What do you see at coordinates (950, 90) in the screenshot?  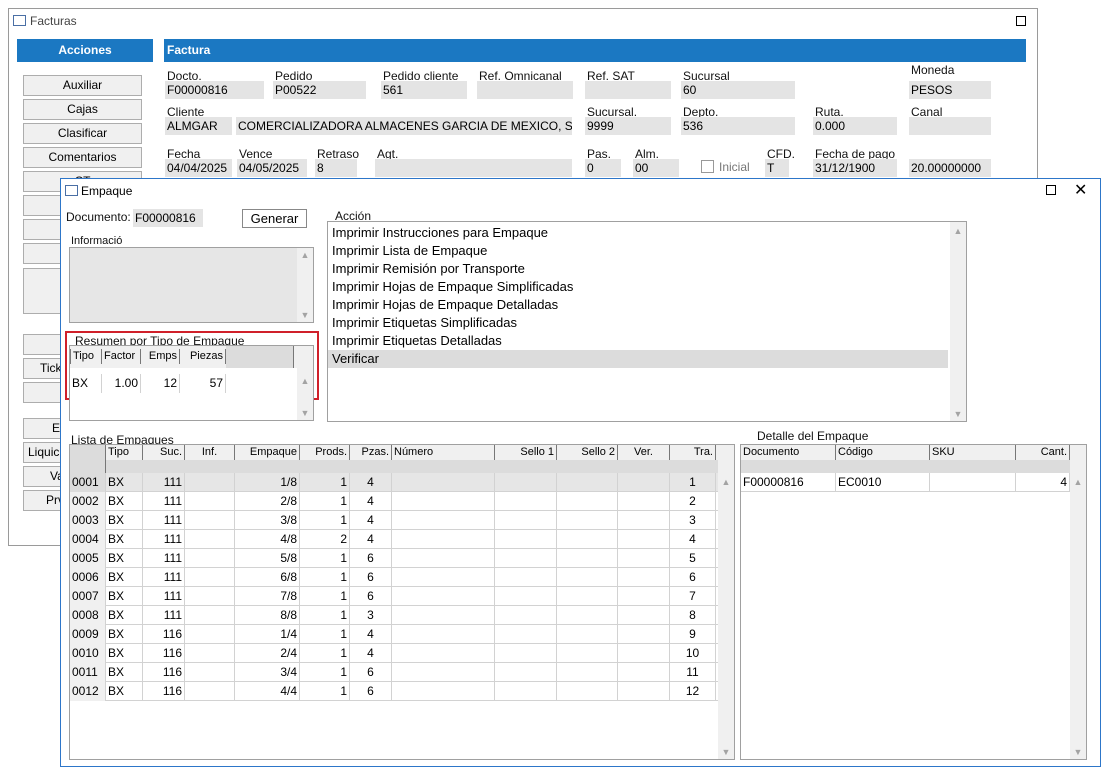 I see `moneda-field: PESOS` at bounding box center [950, 90].